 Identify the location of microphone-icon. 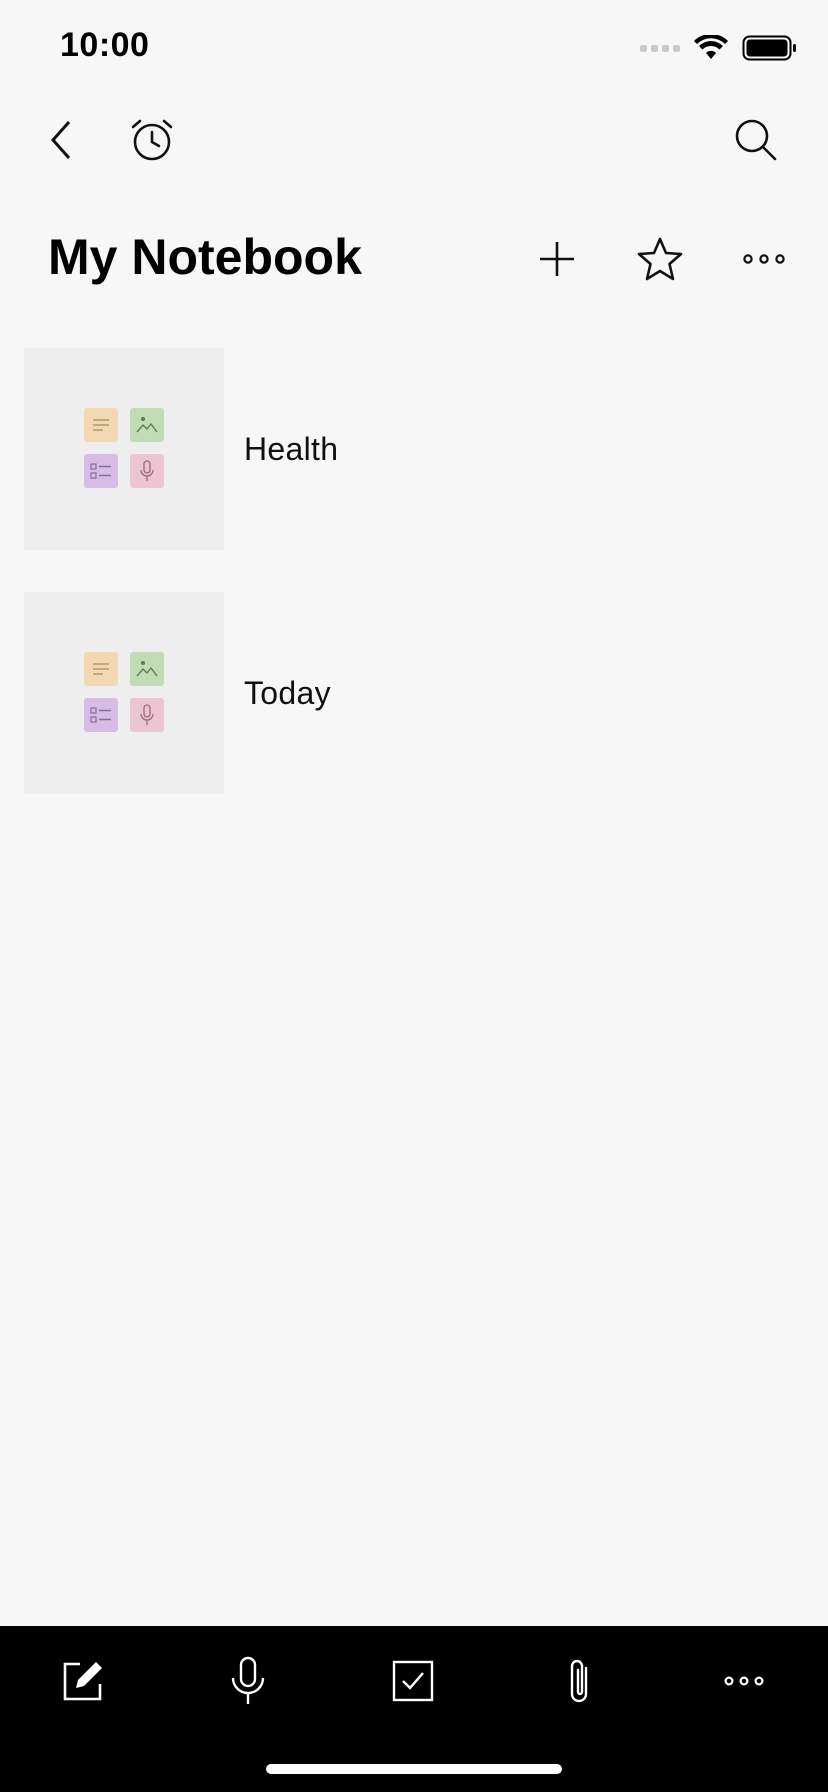
(248, 1680).